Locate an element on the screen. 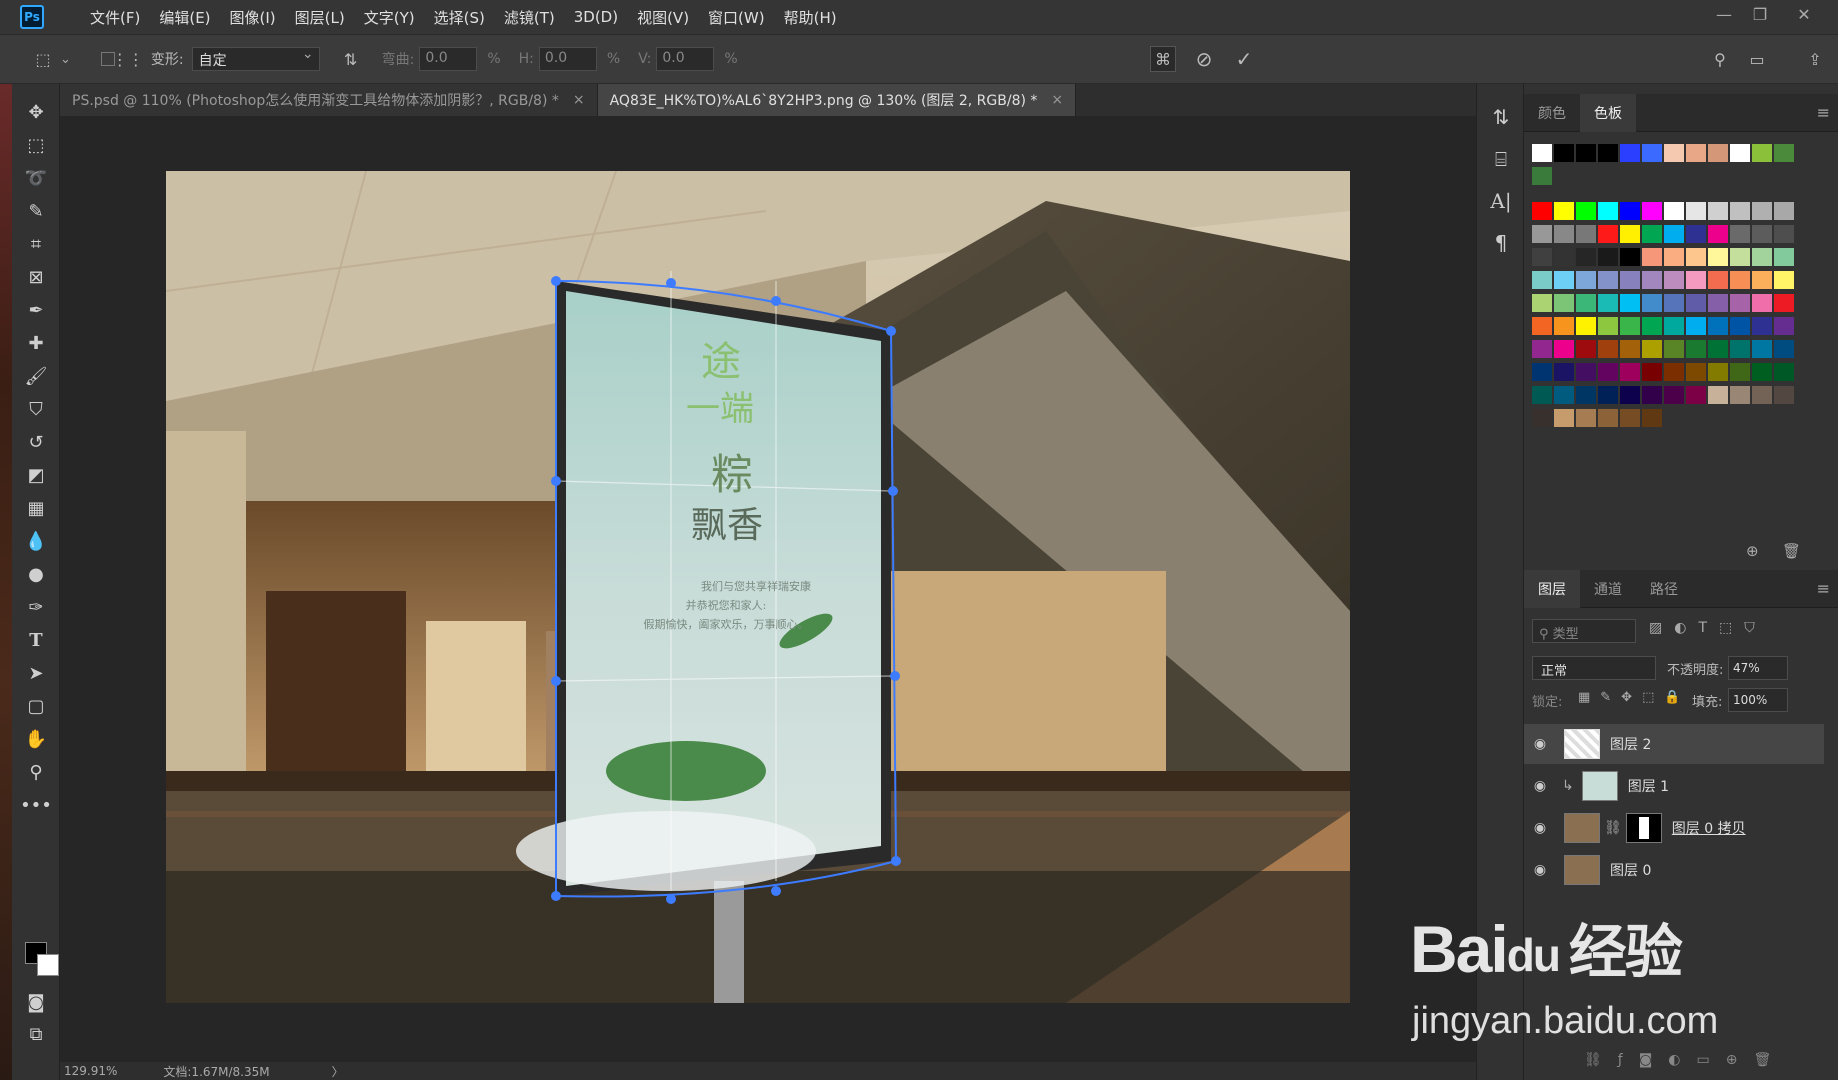 The width and height of the screenshot is (1838, 1080). layer-row-0: ◉ 图层 0 is located at coordinates (1674, 870).